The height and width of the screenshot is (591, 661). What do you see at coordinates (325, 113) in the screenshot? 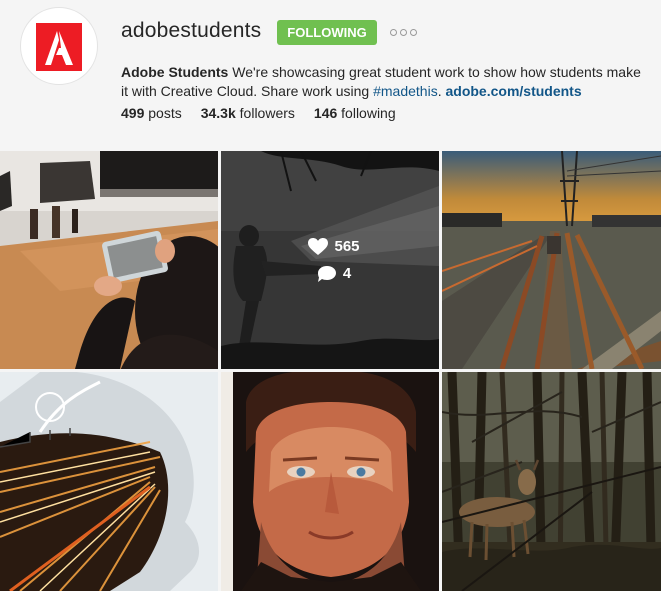
I see `following-count: 146` at bounding box center [325, 113].